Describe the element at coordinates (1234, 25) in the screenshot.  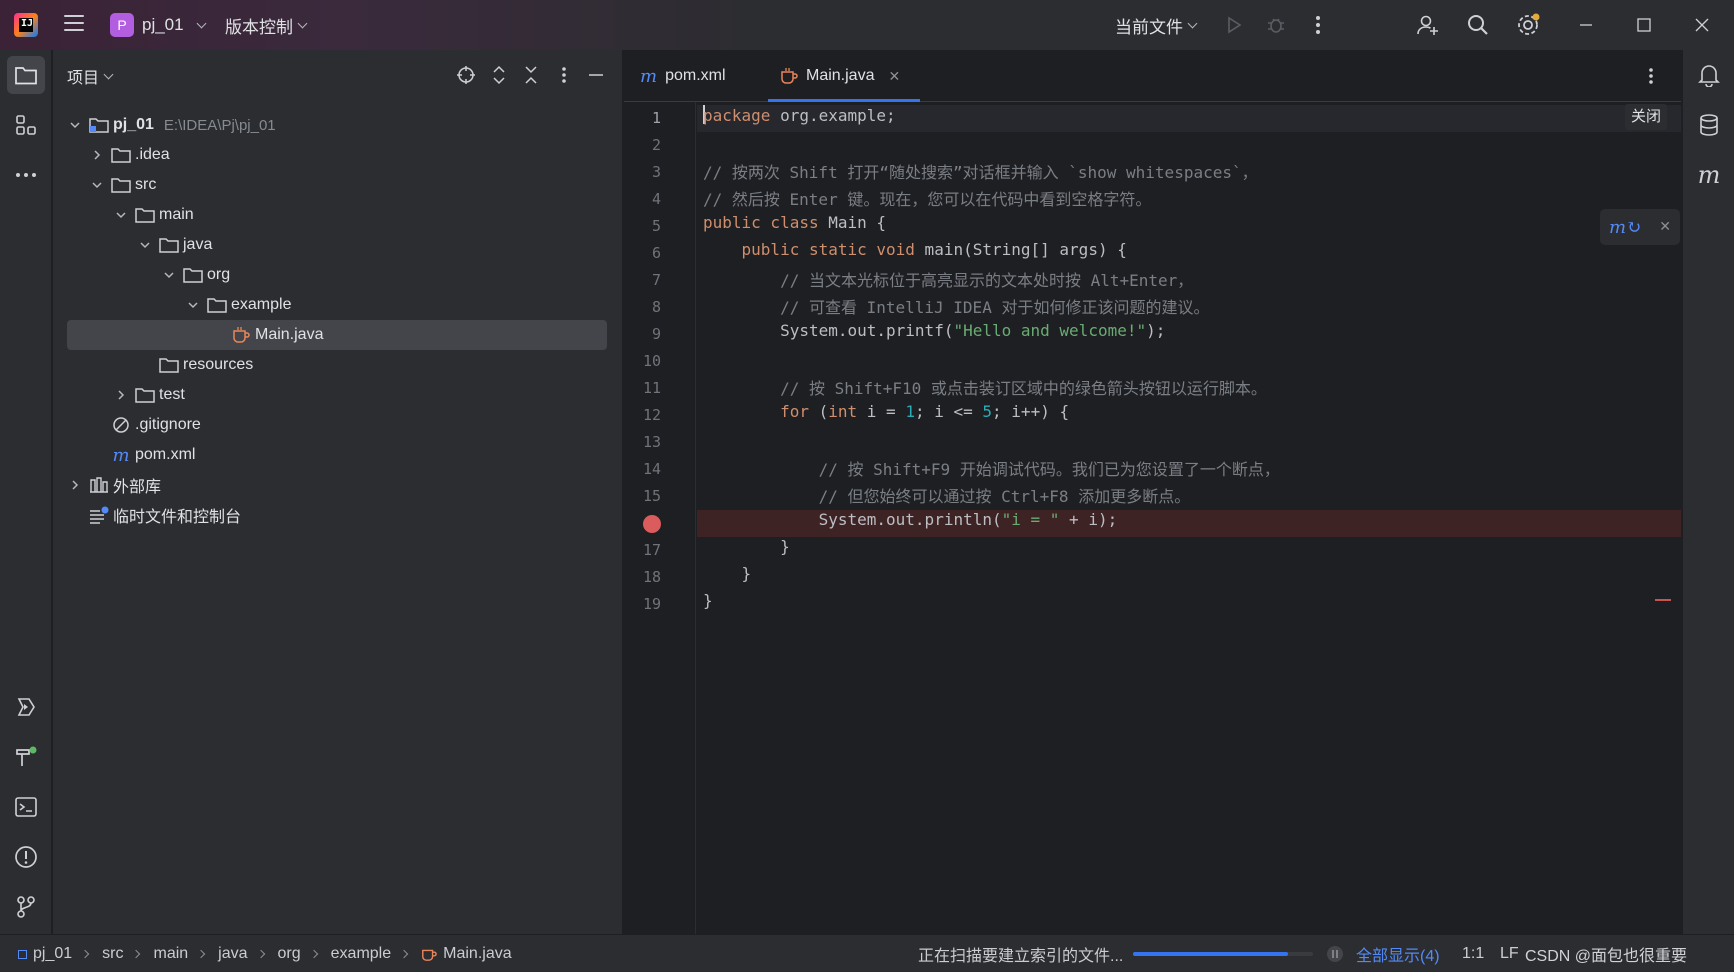
I see `run-icon` at that location.